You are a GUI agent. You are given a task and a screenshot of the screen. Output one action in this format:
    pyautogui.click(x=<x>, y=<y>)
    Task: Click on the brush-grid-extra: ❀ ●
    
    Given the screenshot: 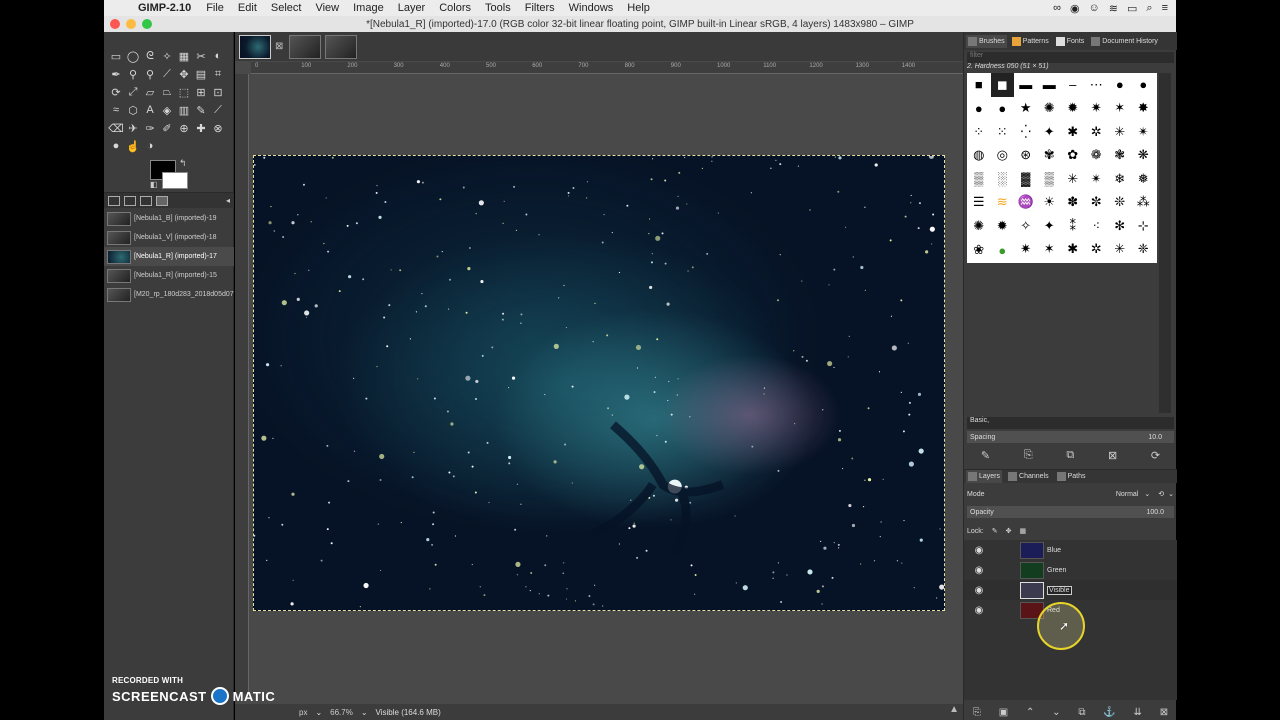 What is the action you would take?
    pyautogui.click(x=990, y=250)
    